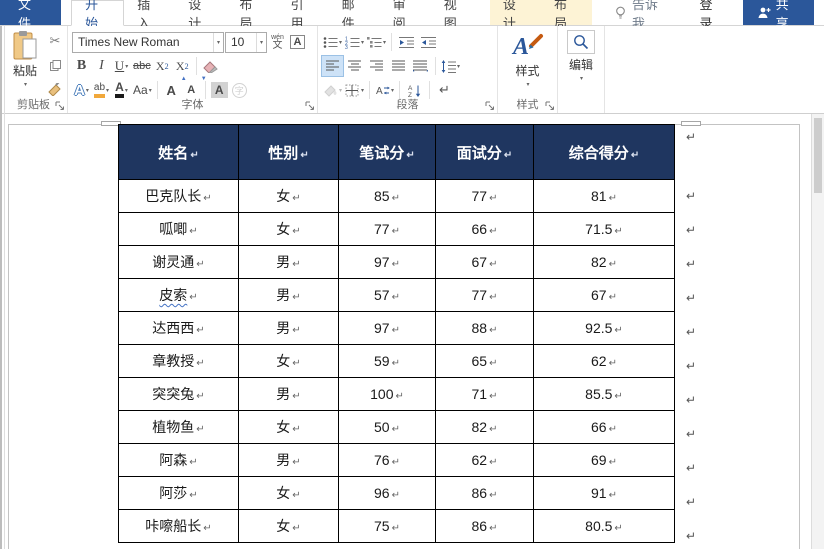 The width and height of the screenshot is (824, 549). What do you see at coordinates (490, 106) in the screenshot?
I see `paragraph-dialog-launcher` at bounding box center [490, 106].